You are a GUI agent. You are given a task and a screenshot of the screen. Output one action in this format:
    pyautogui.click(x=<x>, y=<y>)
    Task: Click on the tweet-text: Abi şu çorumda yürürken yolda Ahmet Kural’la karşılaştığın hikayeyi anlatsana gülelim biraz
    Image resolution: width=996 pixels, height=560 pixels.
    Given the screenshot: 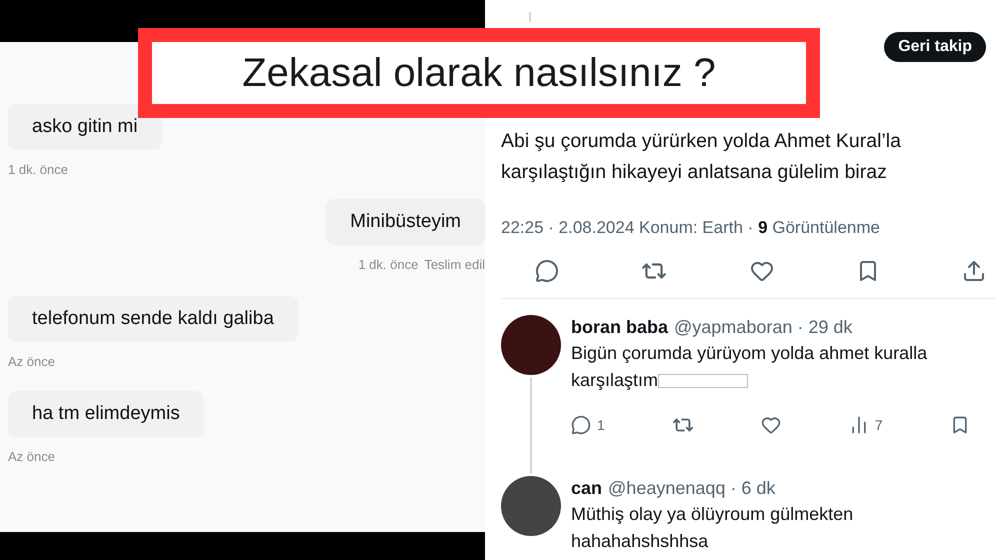 What is the action you would take?
    pyautogui.click(x=701, y=157)
    